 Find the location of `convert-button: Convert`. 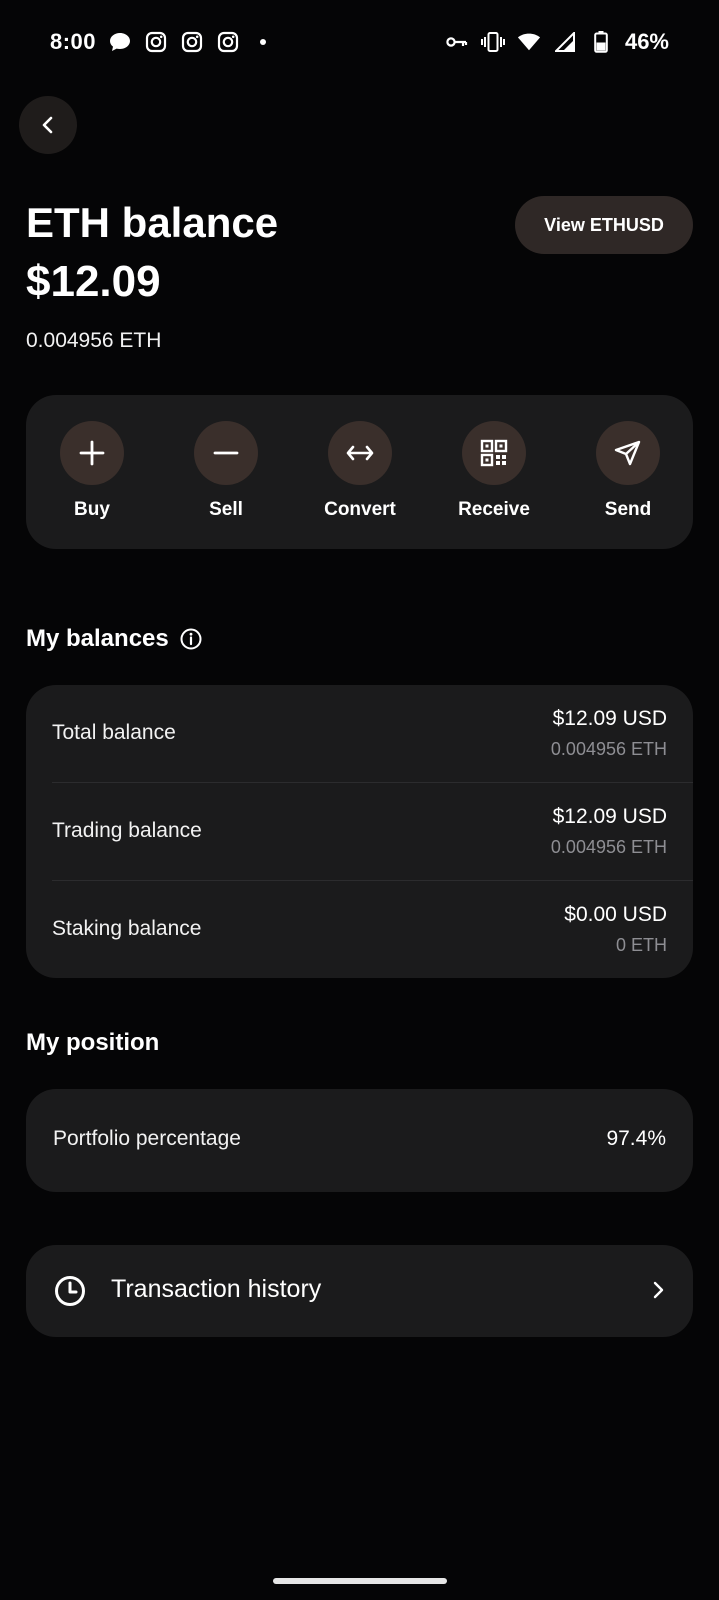

convert-button: Convert is located at coordinates (360, 471).